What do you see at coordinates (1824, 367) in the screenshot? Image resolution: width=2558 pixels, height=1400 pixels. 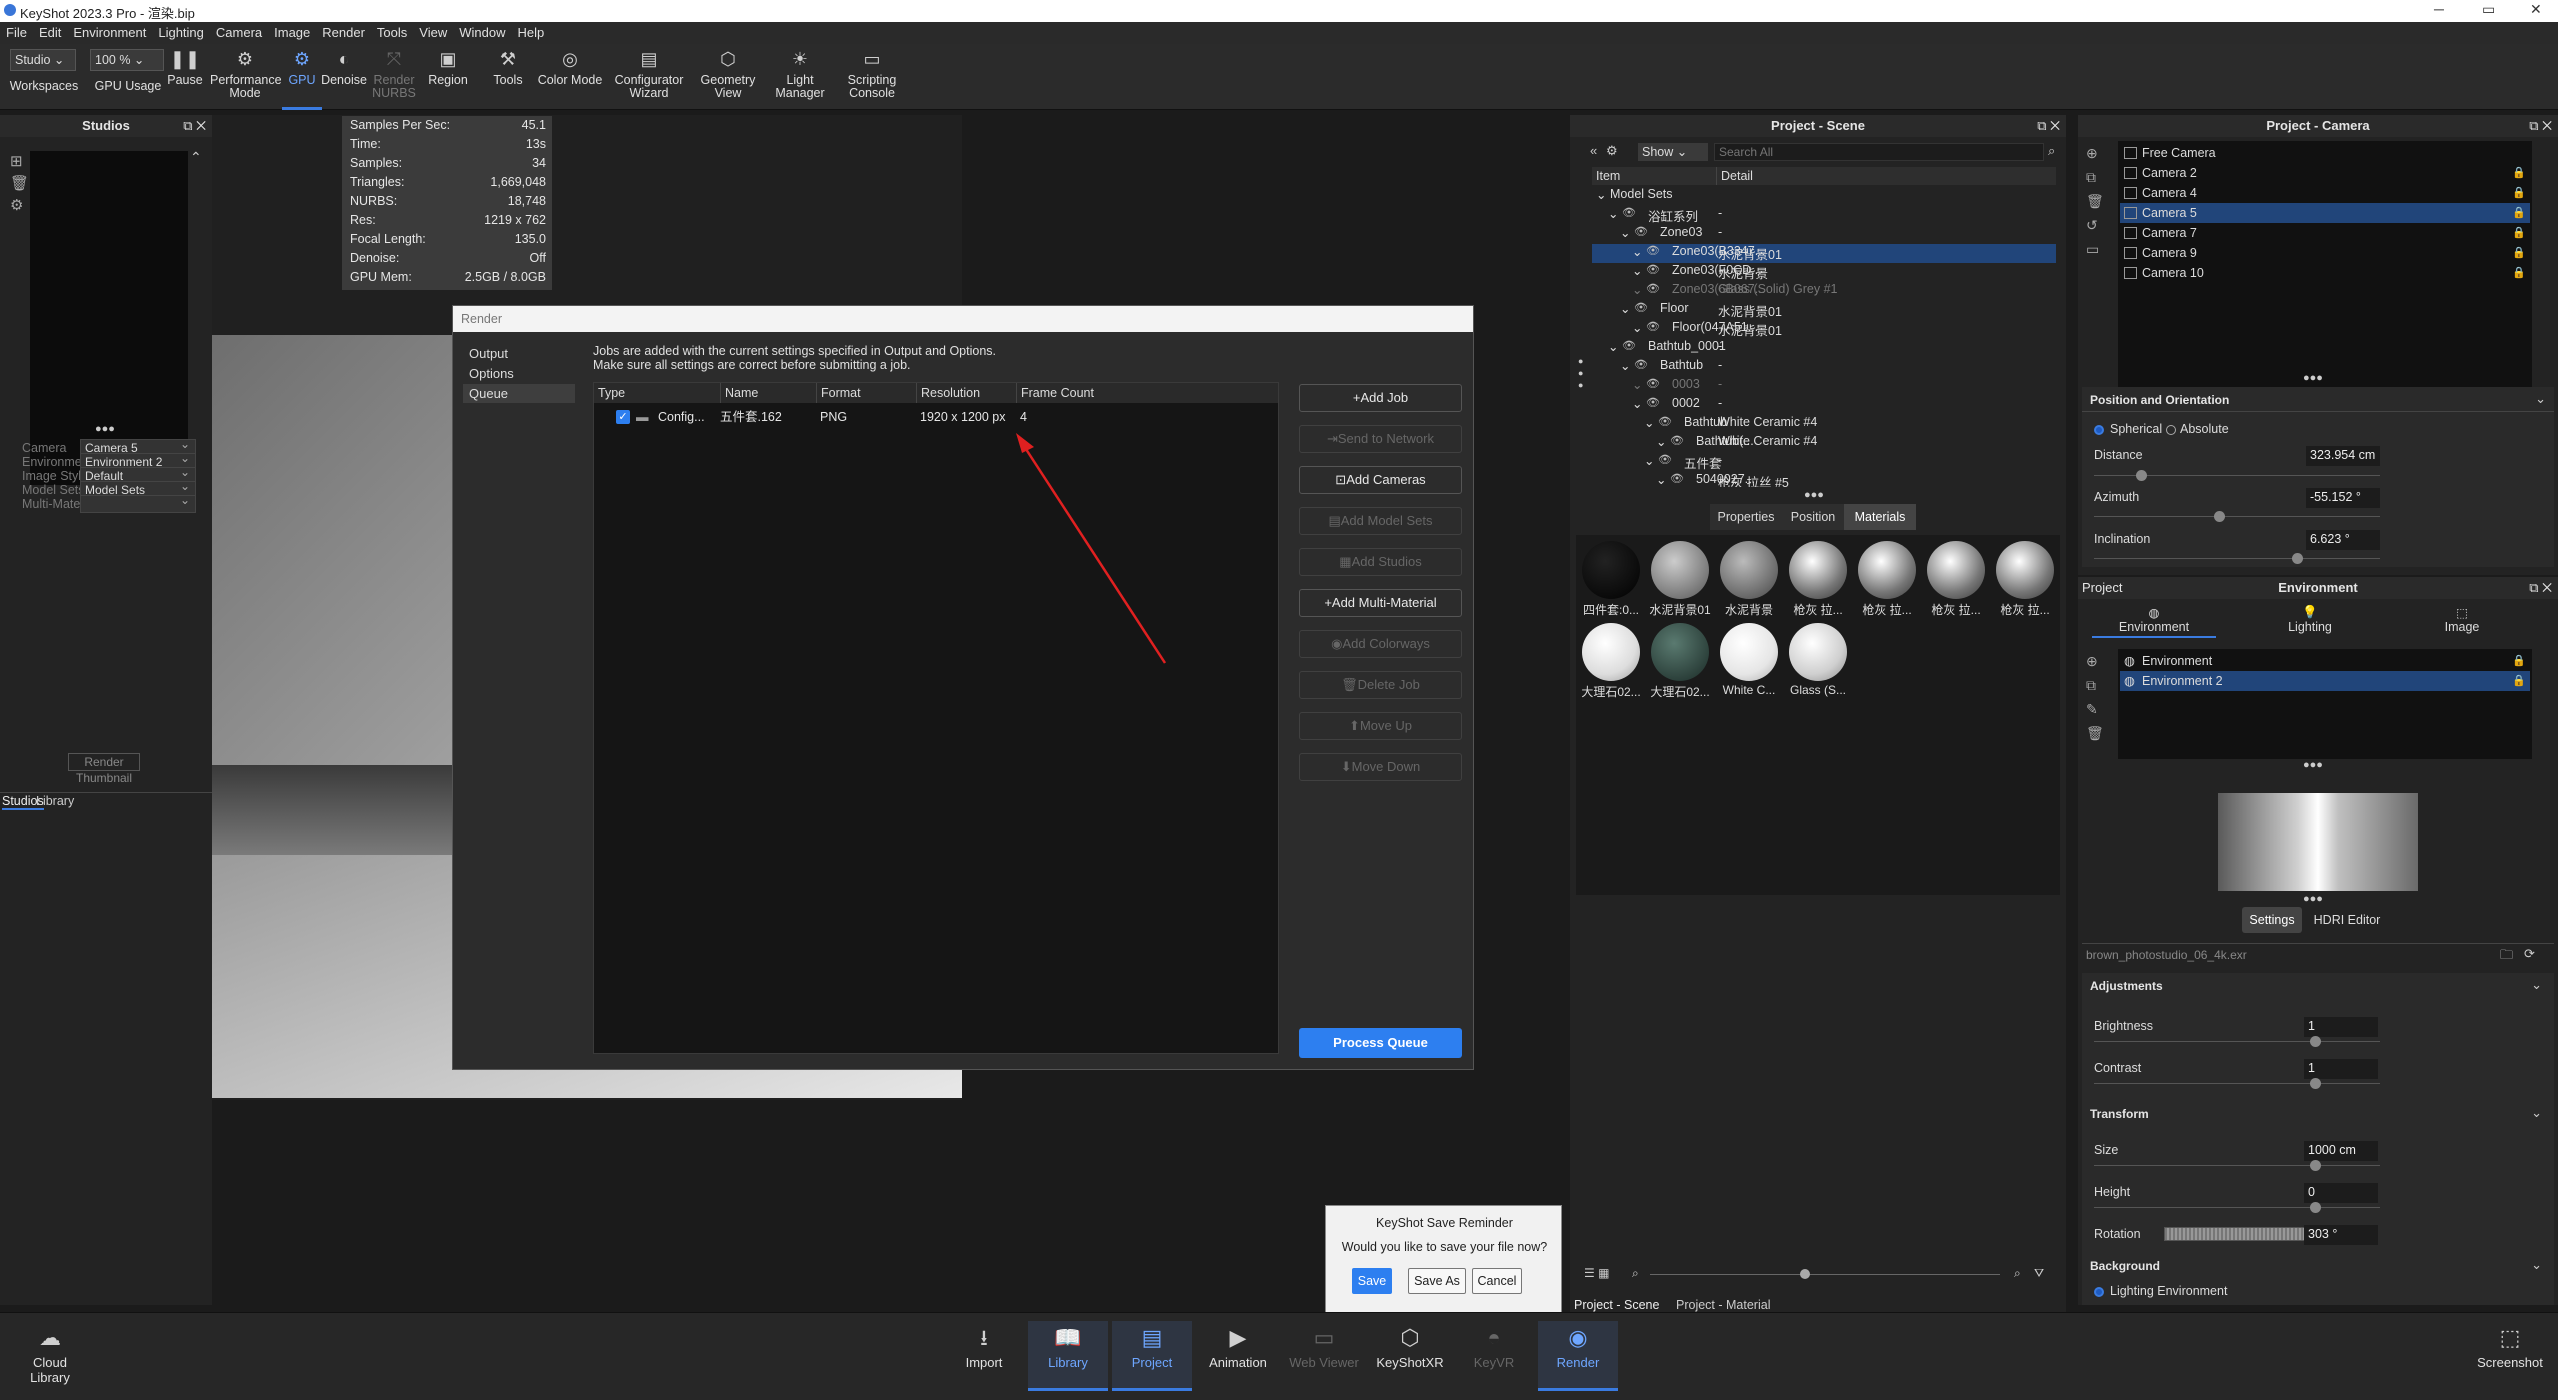 I see `scene-tree-row: ⌄ 👁 Bathtub -` at bounding box center [1824, 367].